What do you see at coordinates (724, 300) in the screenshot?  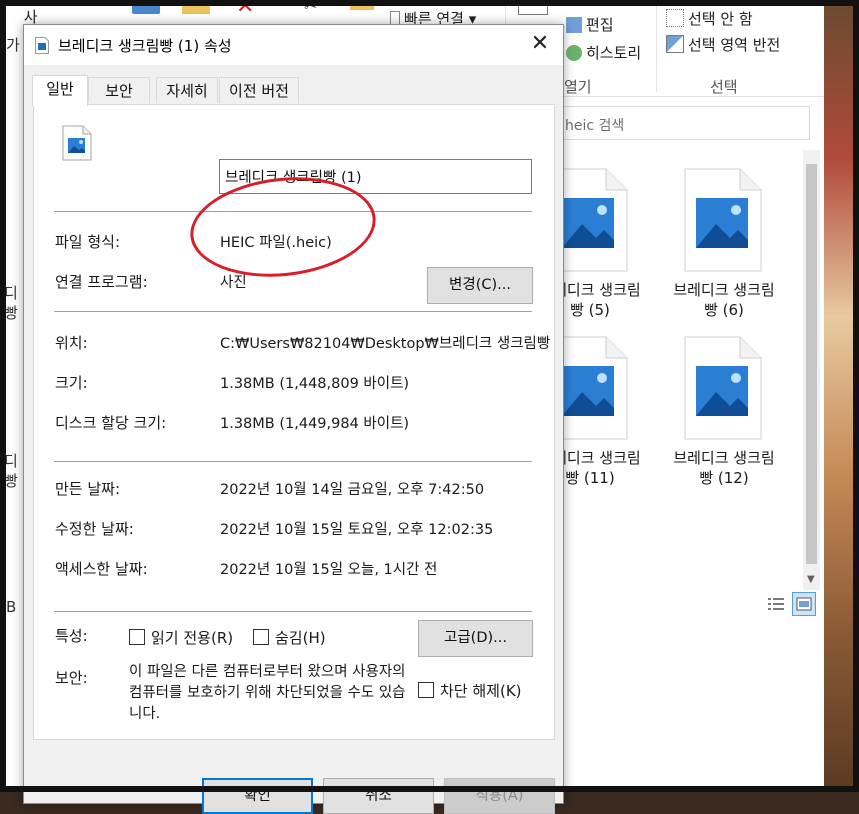 I see `file-caption: 브레디크 생크림빵 (6)` at bounding box center [724, 300].